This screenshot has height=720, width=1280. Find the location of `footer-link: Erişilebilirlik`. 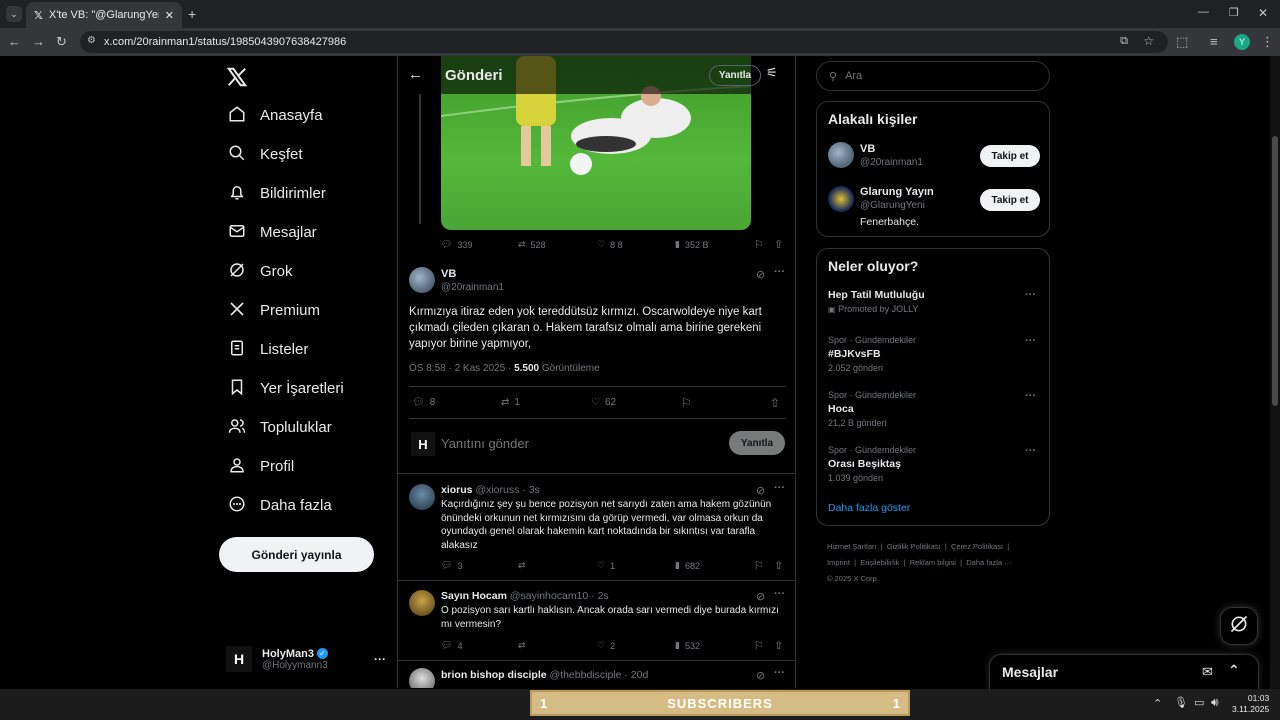

footer-link: Erişilebilirlik is located at coordinates (879, 562).